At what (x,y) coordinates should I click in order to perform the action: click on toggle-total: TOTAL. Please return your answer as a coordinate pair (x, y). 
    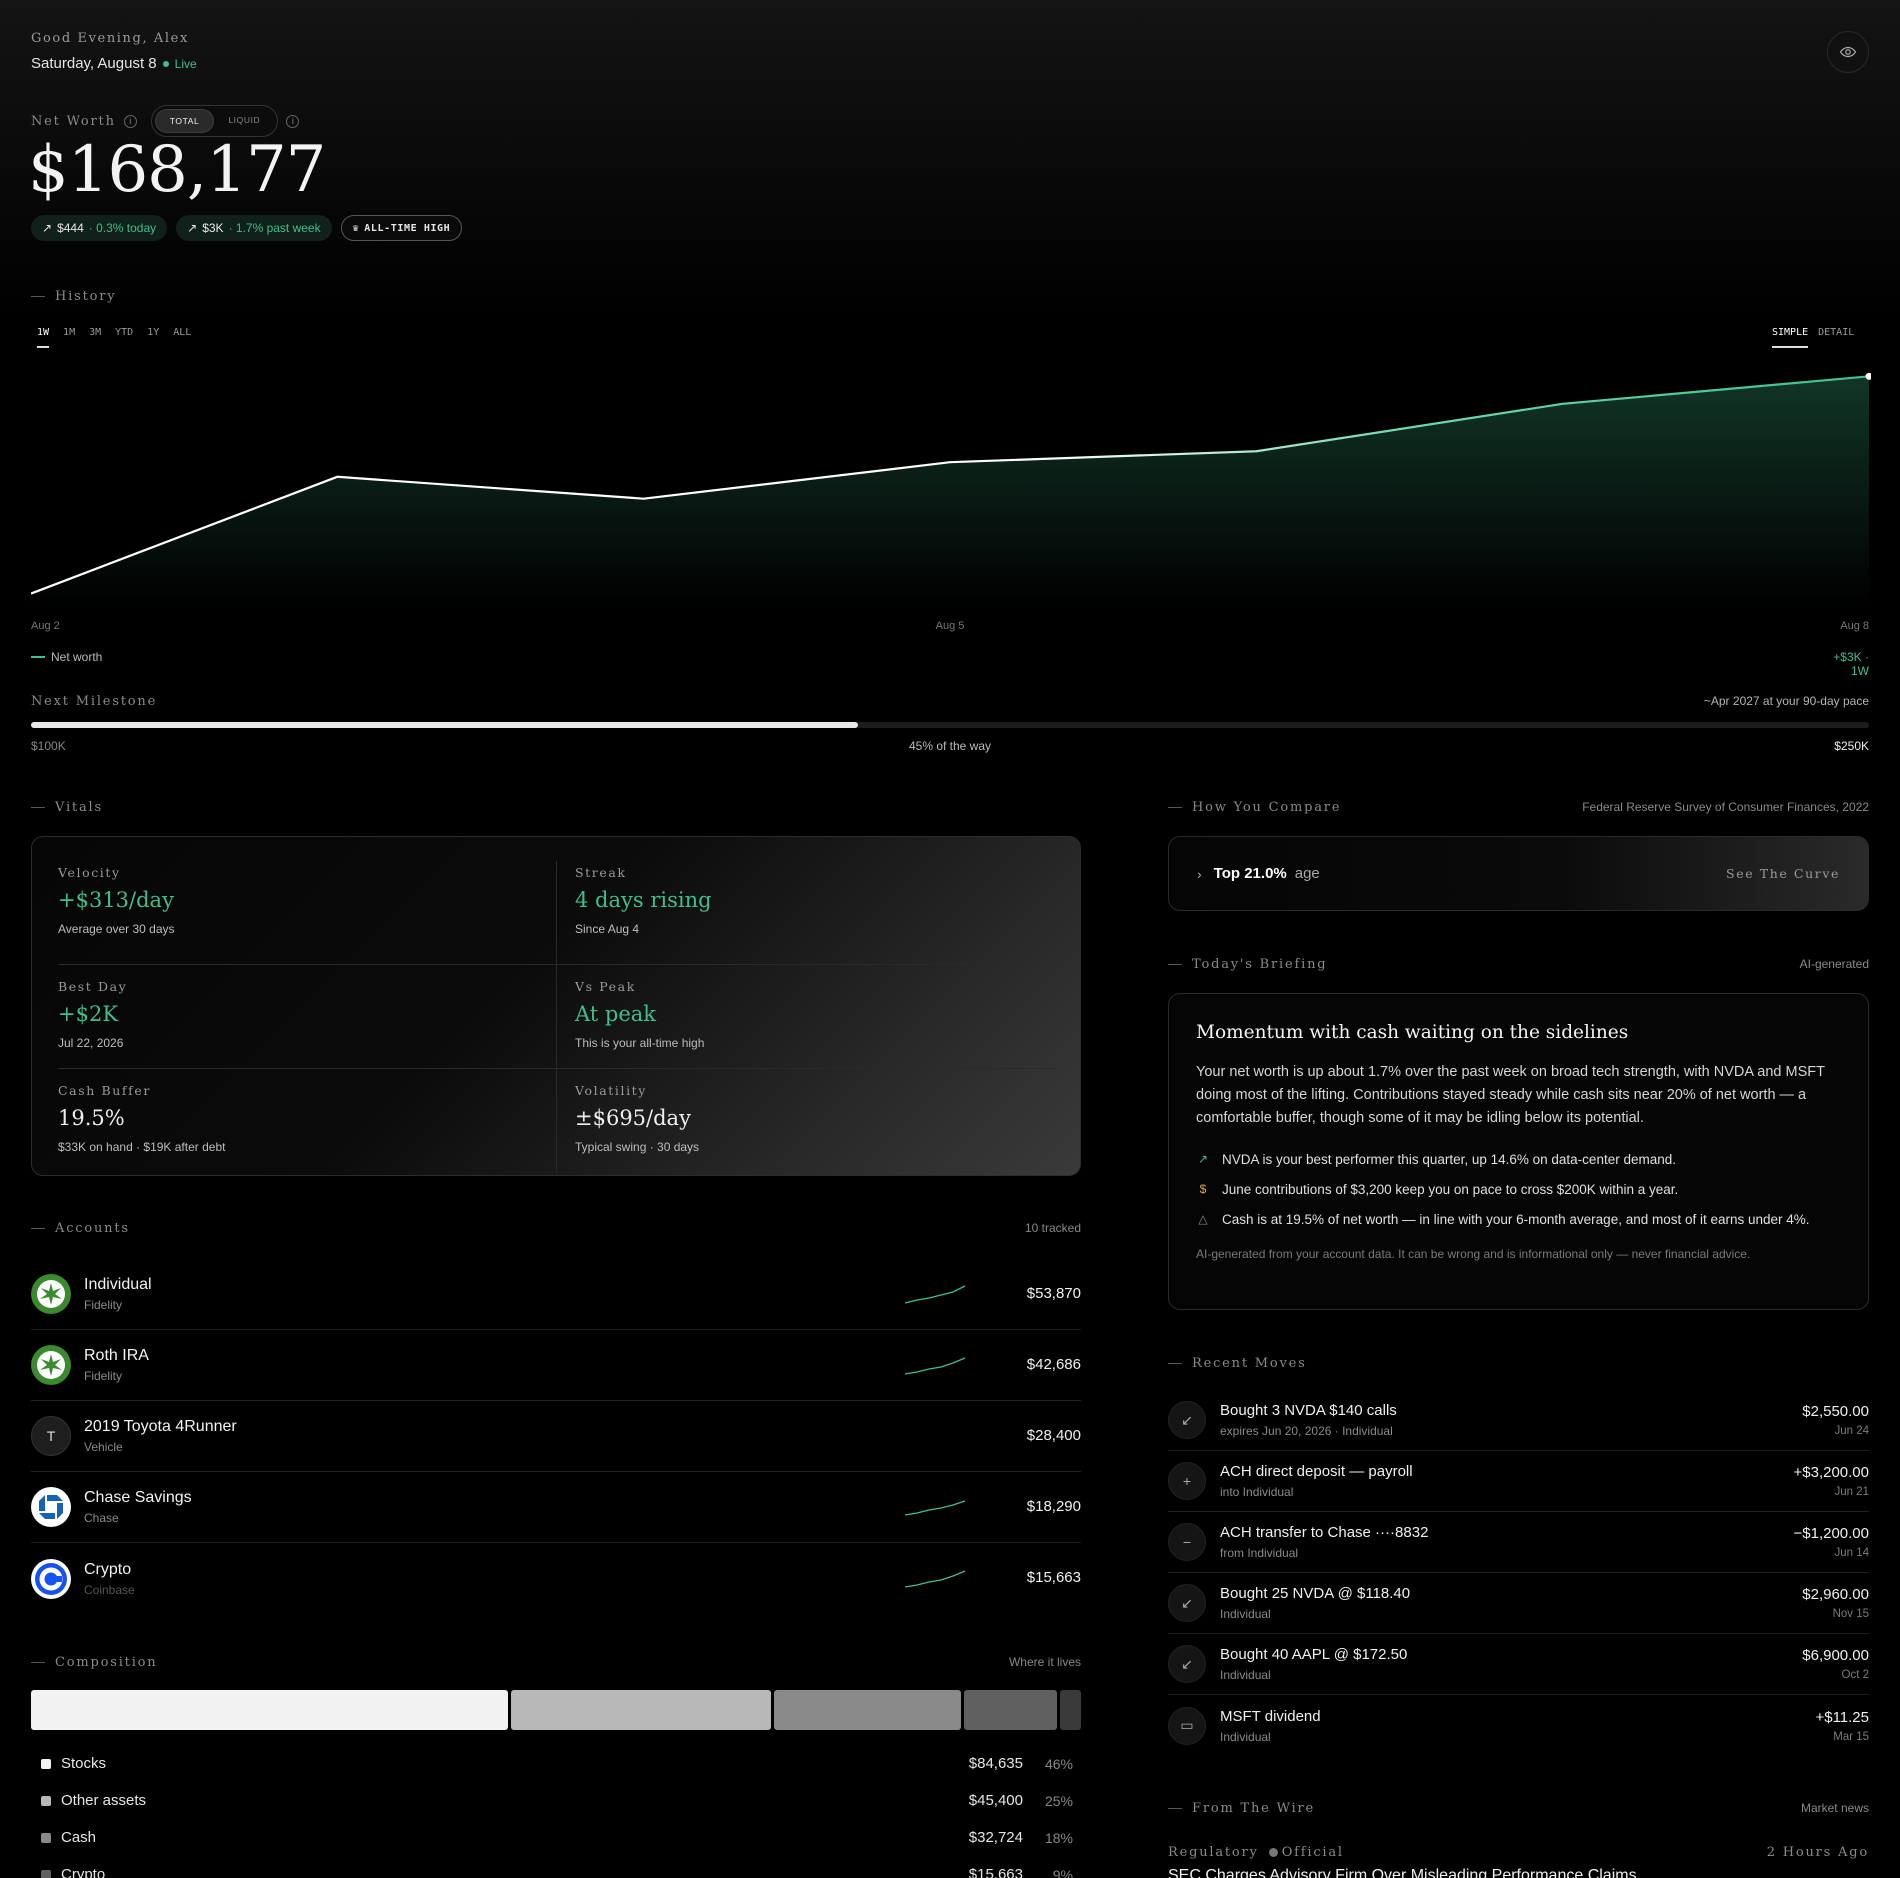
    Looking at the image, I should click on (184, 121).